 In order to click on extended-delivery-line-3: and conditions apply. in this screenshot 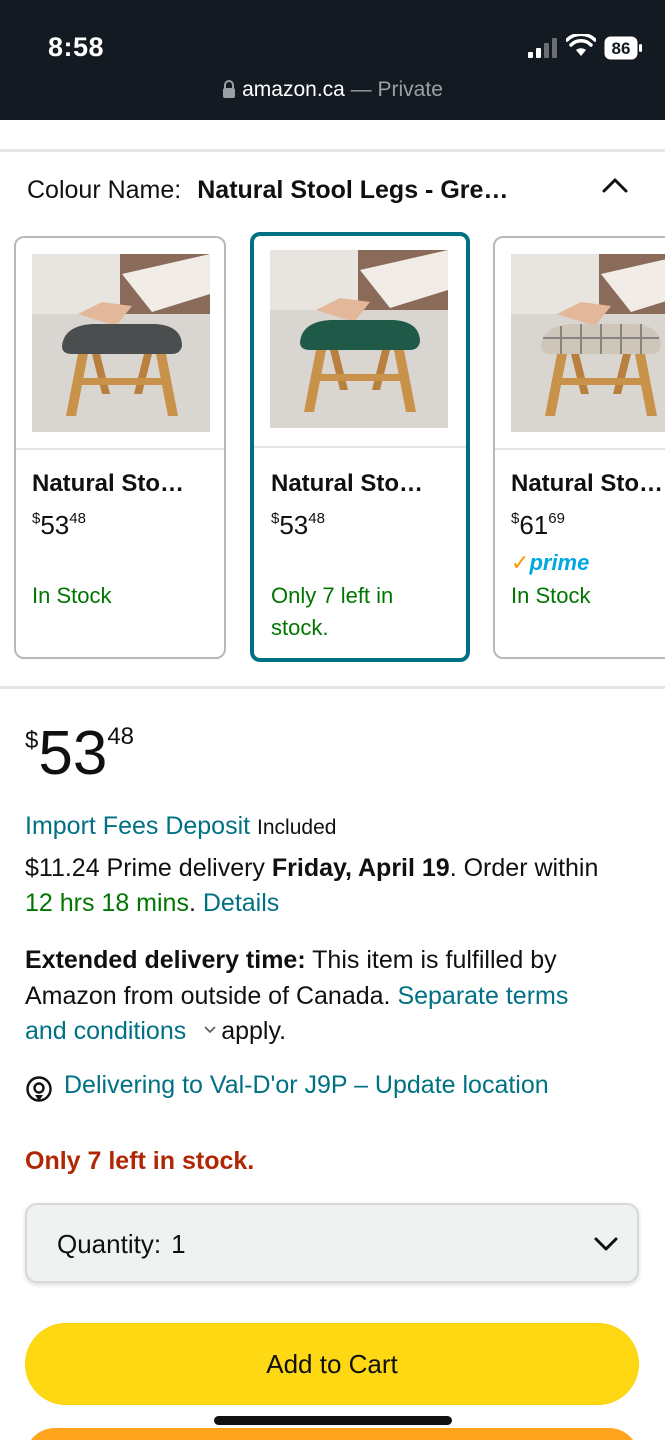, I will do `click(156, 1031)`.